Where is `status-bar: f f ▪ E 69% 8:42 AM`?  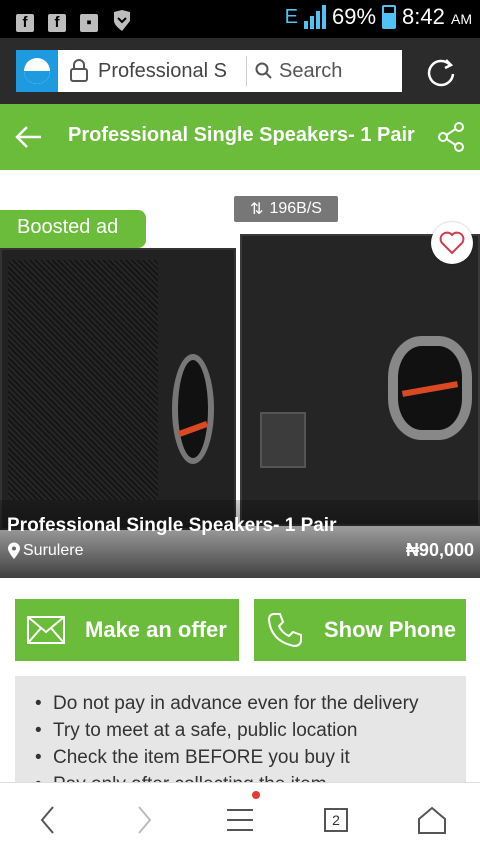 status-bar: f f ▪ E 69% 8:42 AM is located at coordinates (240, 19).